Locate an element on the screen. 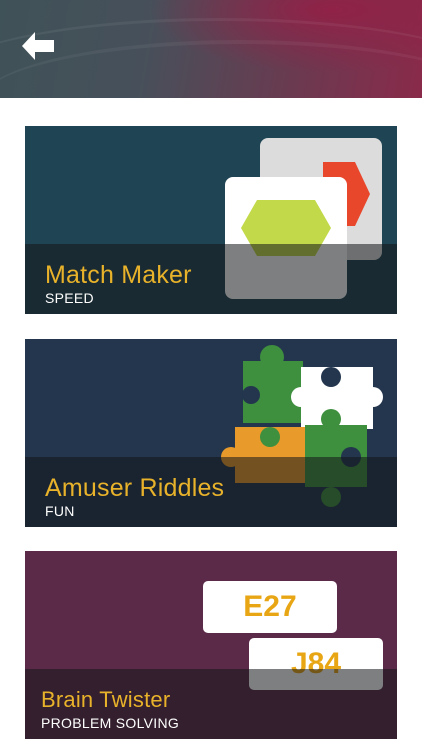  back-button is located at coordinates (38, 46).